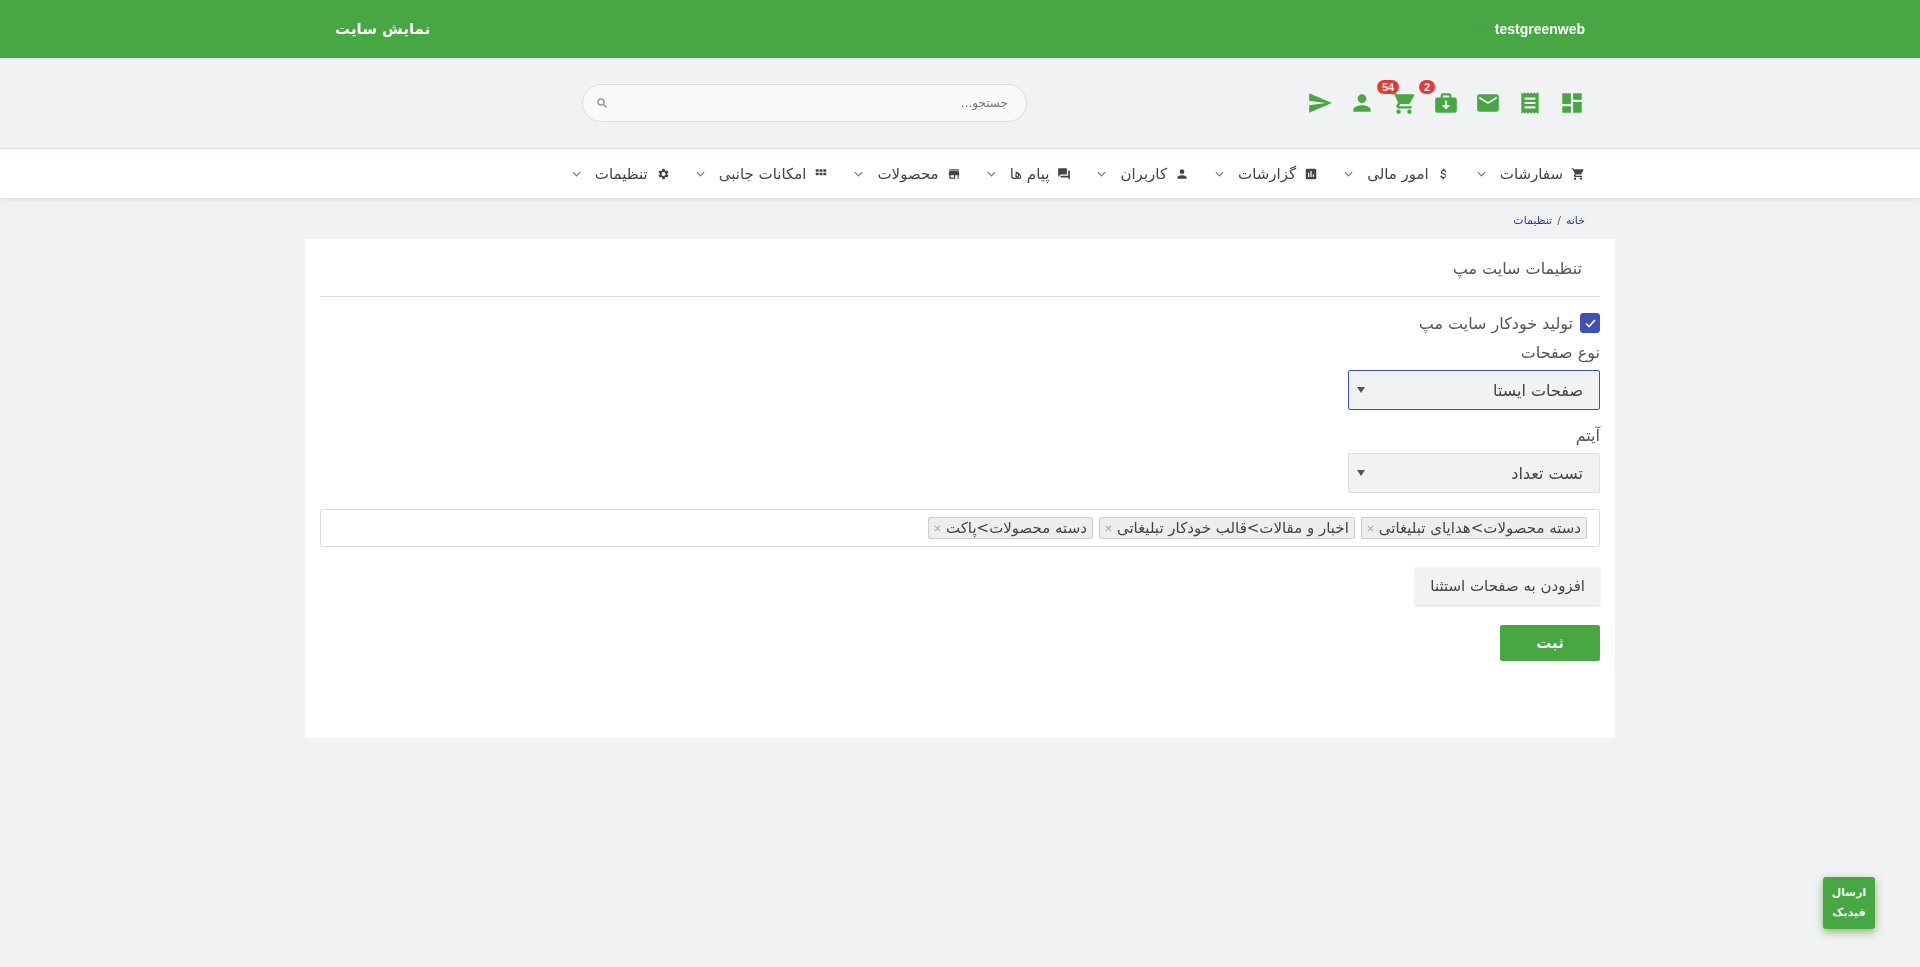  Describe the element at coordinates (620, 173) in the screenshot. I see `menu-item: تنظیمات` at that location.